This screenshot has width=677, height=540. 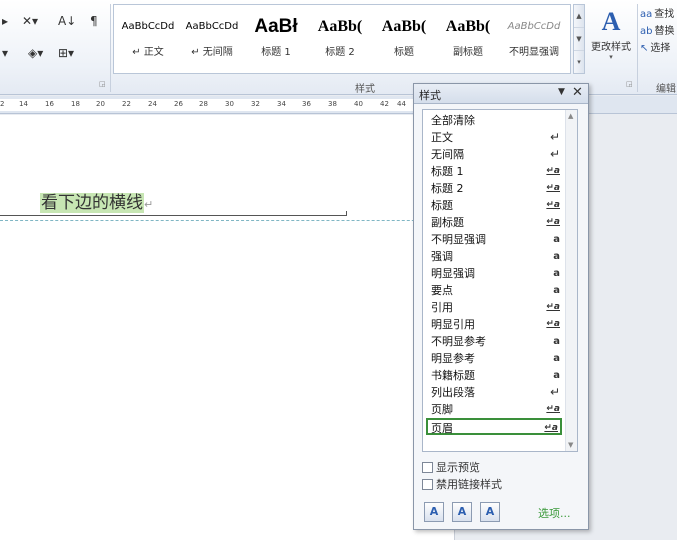 What do you see at coordinates (666, 89) in the screenshot?
I see `editing-group-label: 编辑` at bounding box center [666, 89].